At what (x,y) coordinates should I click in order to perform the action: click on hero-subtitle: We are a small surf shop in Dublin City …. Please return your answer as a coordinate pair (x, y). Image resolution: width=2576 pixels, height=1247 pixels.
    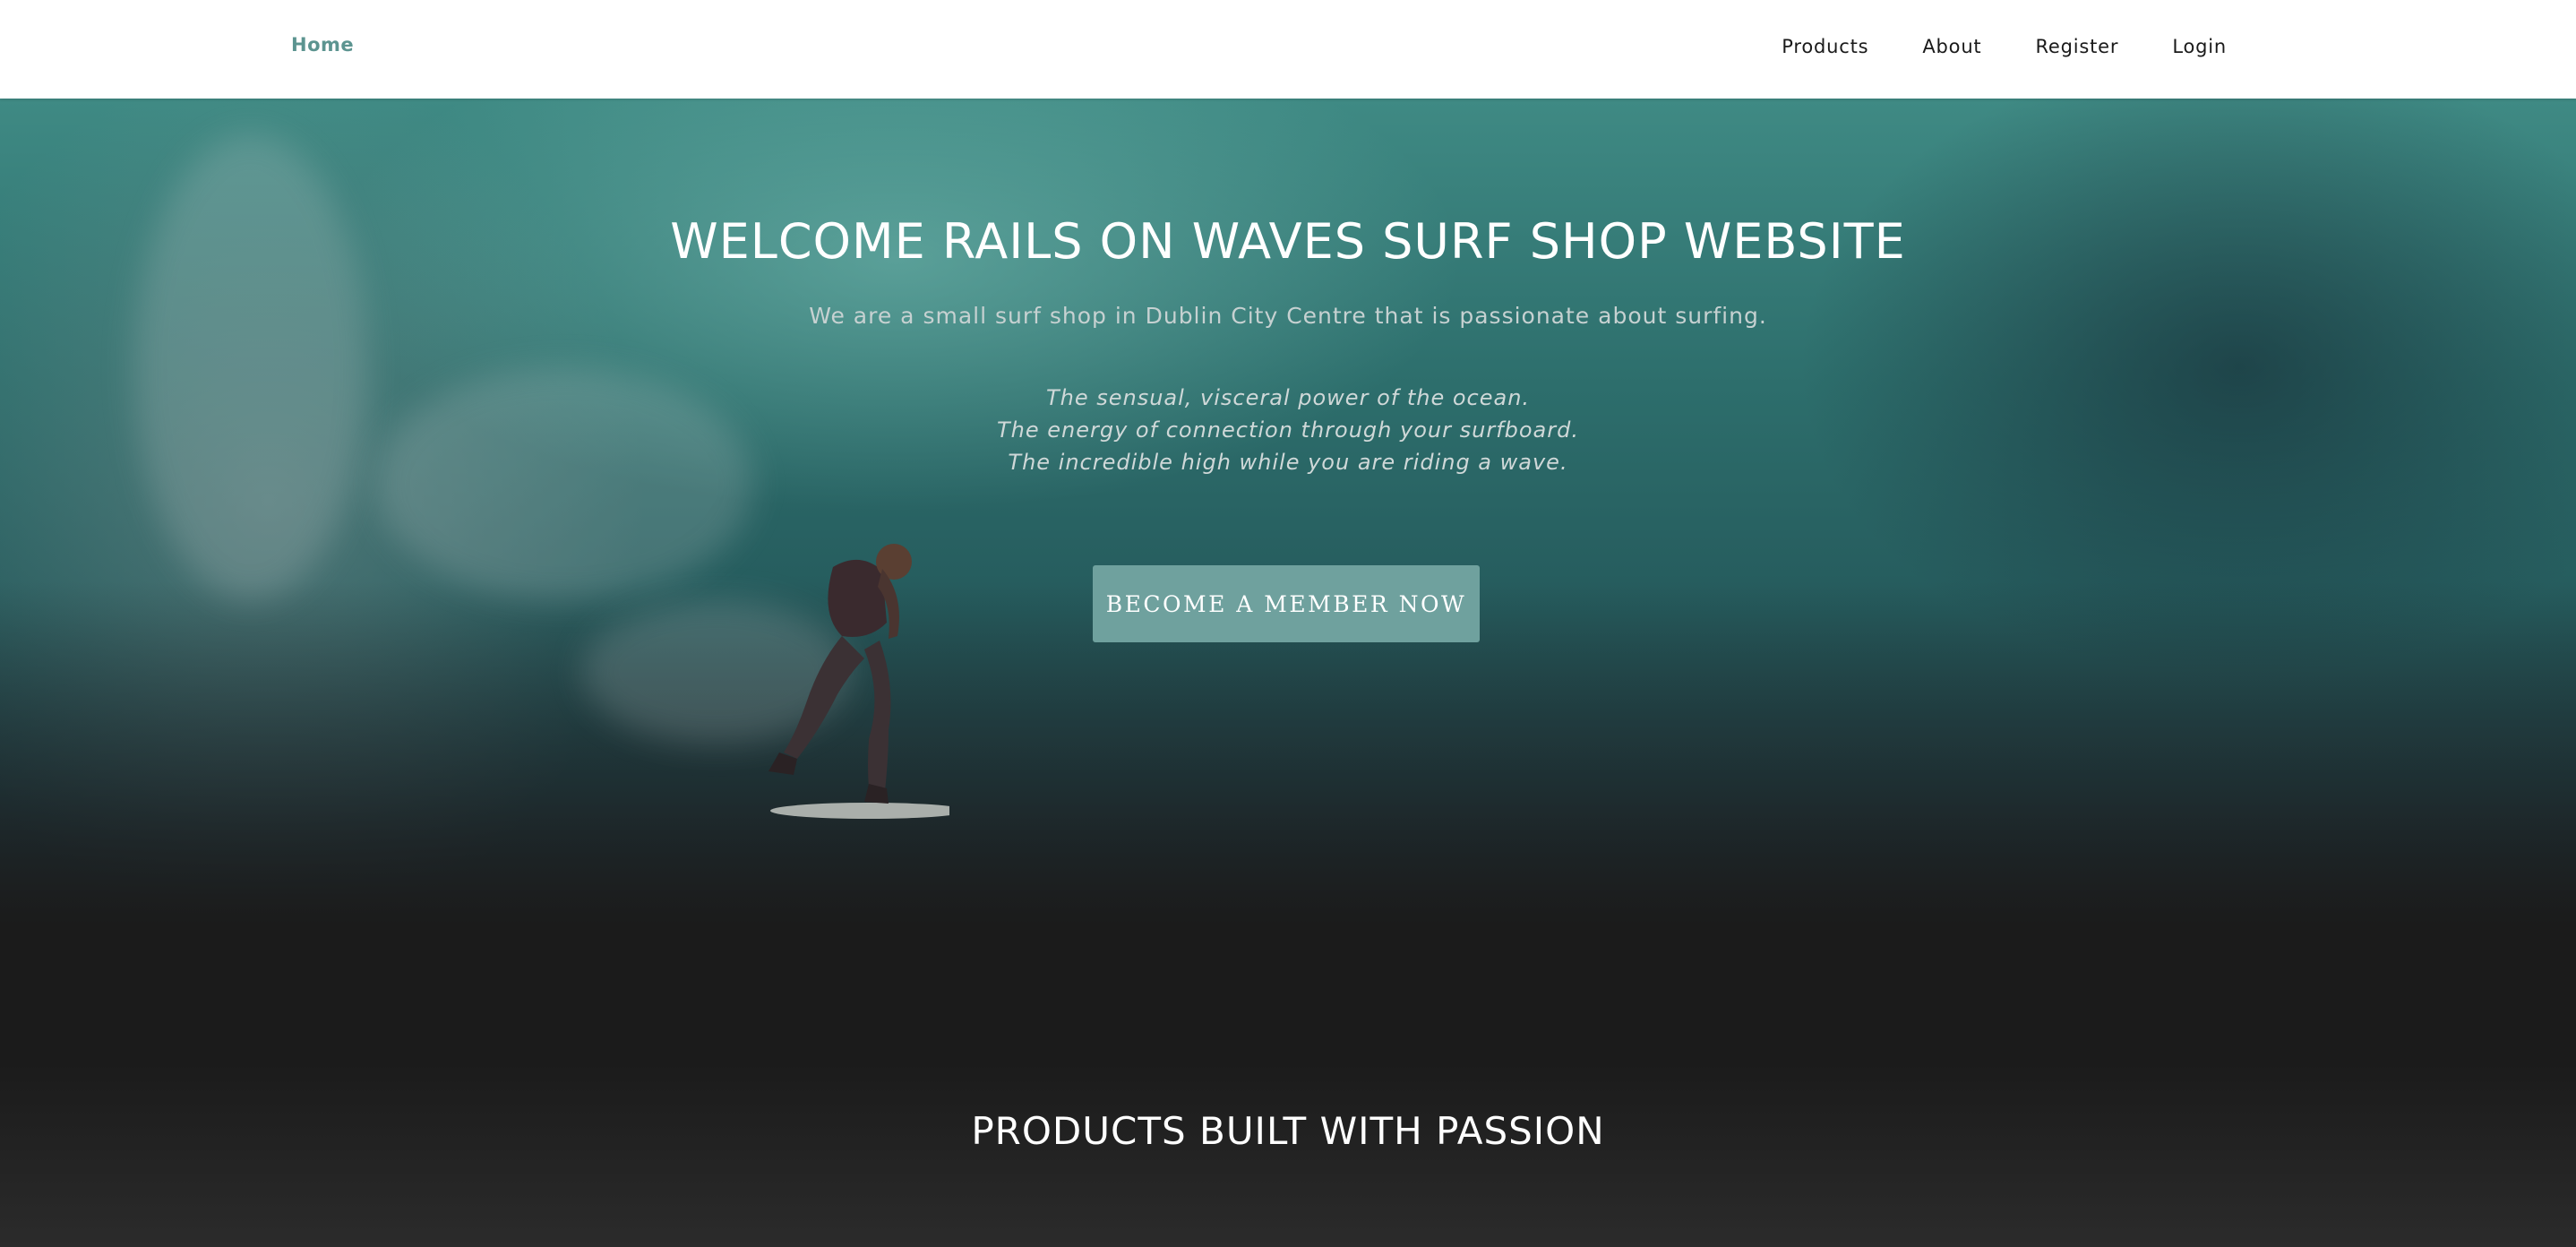
    Looking at the image, I should click on (1288, 316).